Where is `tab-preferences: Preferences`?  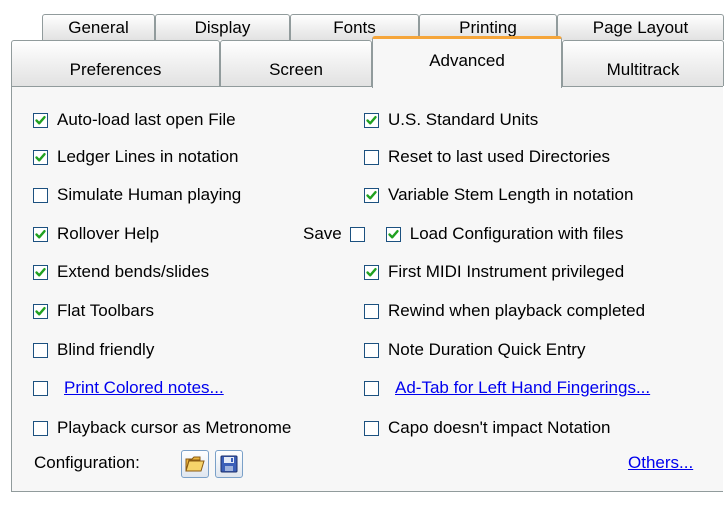 tab-preferences: Preferences is located at coordinates (115, 63).